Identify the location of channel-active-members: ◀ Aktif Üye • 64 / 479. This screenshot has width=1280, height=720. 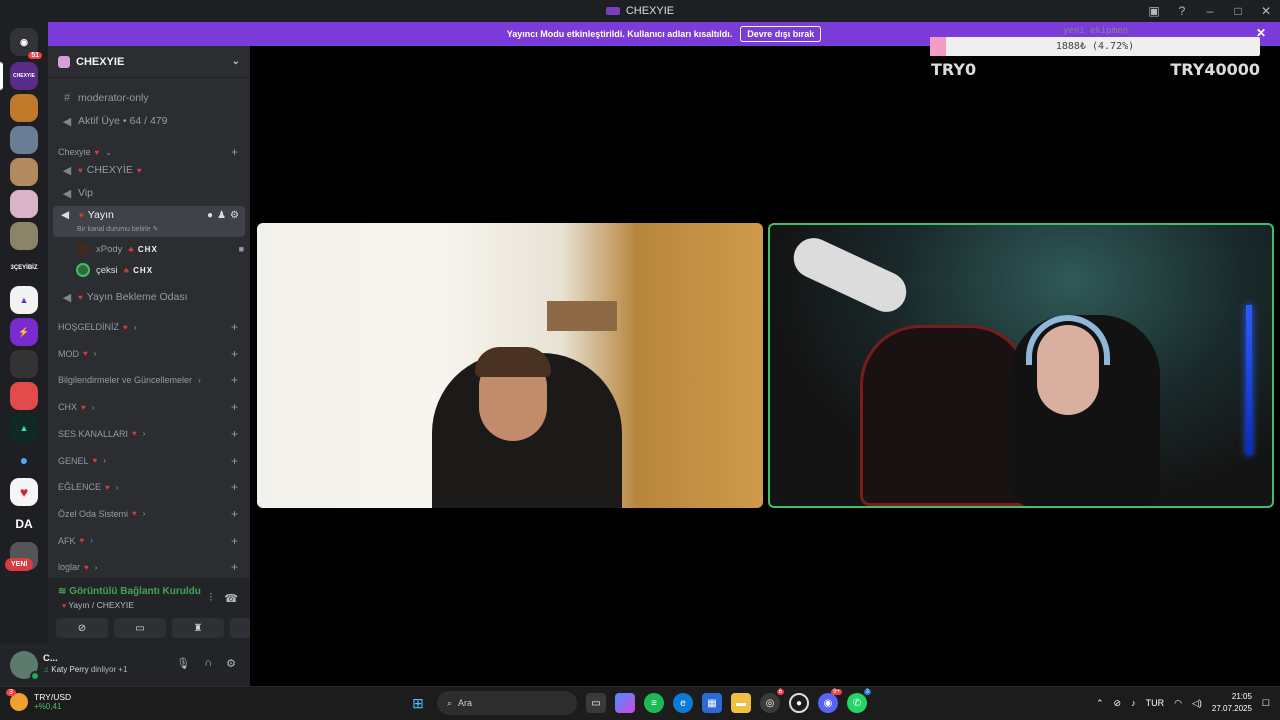
(149, 121).